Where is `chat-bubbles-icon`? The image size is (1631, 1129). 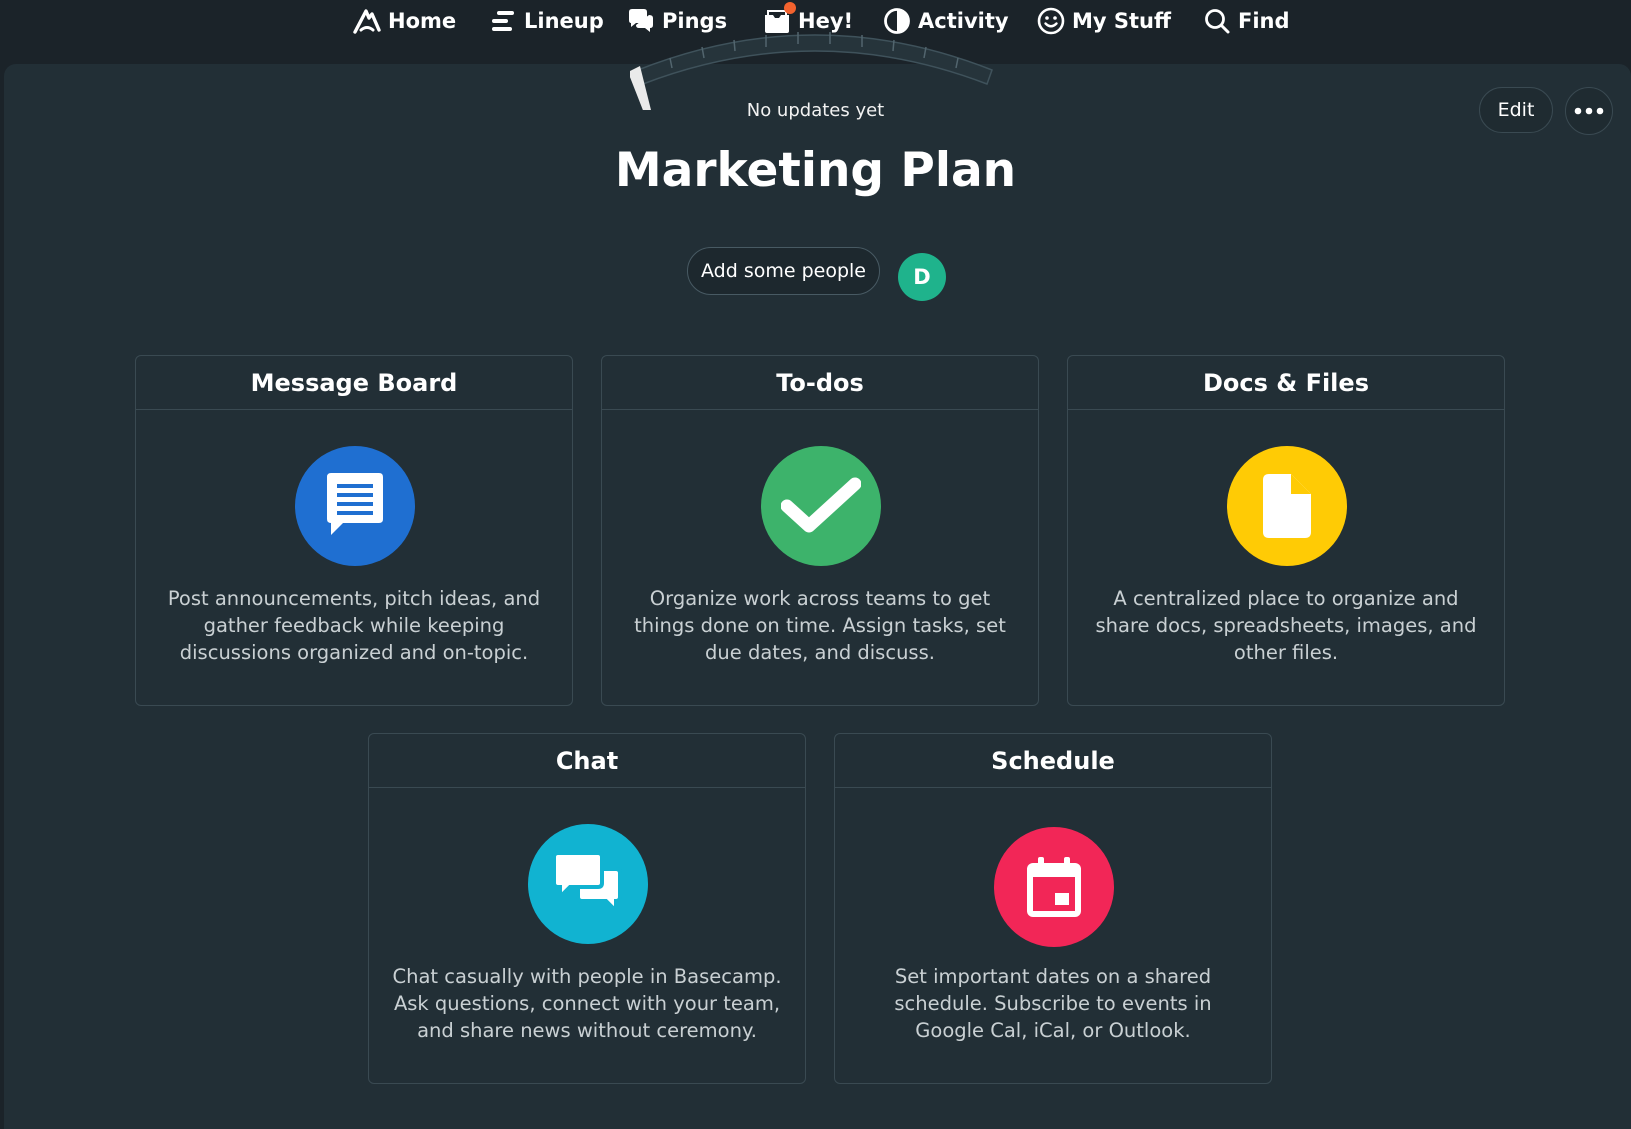
chat-bubbles-icon is located at coordinates (588, 884).